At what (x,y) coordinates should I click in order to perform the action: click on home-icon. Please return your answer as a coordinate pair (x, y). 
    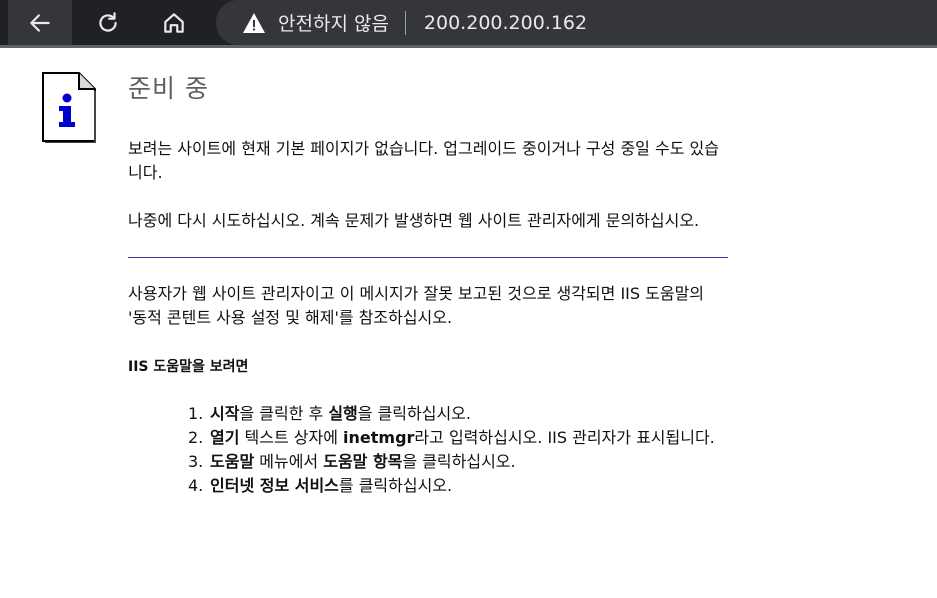
    Looking at the image, I should click on (174, 22).